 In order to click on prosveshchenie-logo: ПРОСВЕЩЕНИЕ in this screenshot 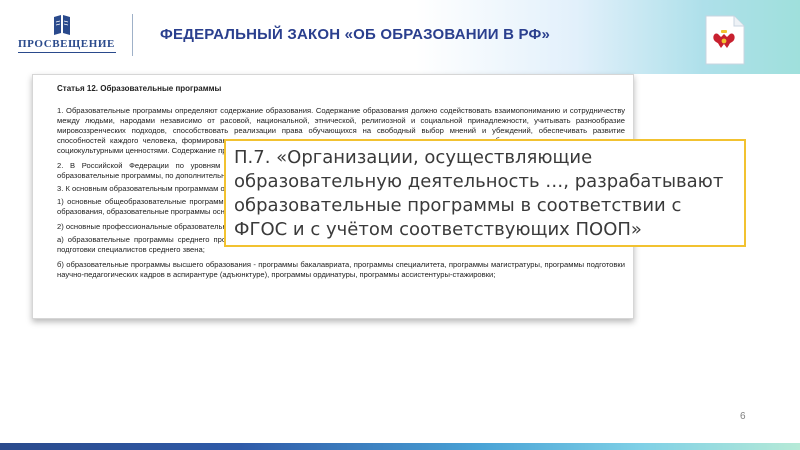, I will do `click(68, 34)`.